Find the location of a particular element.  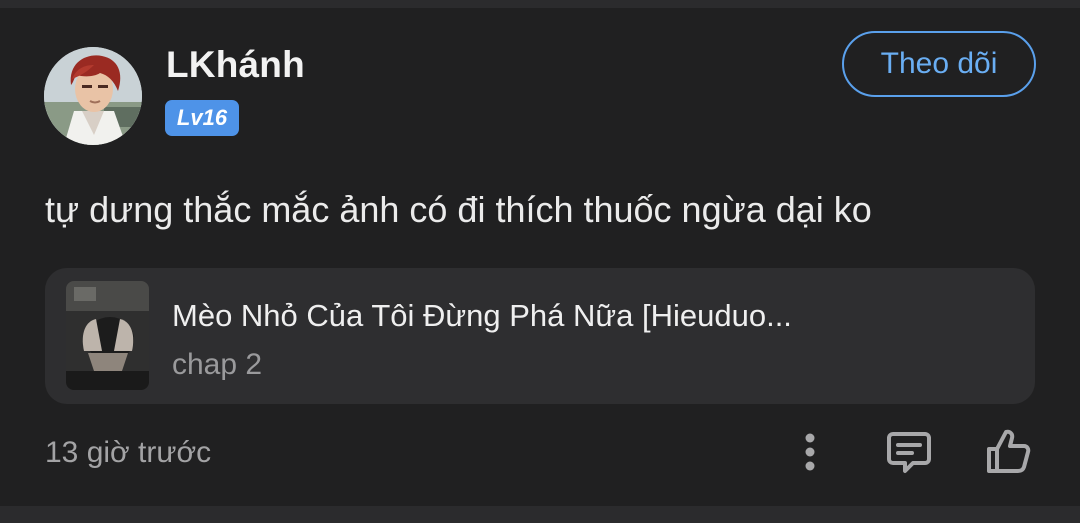

thumbs-up-icon is located at coordinates (1009, 451).